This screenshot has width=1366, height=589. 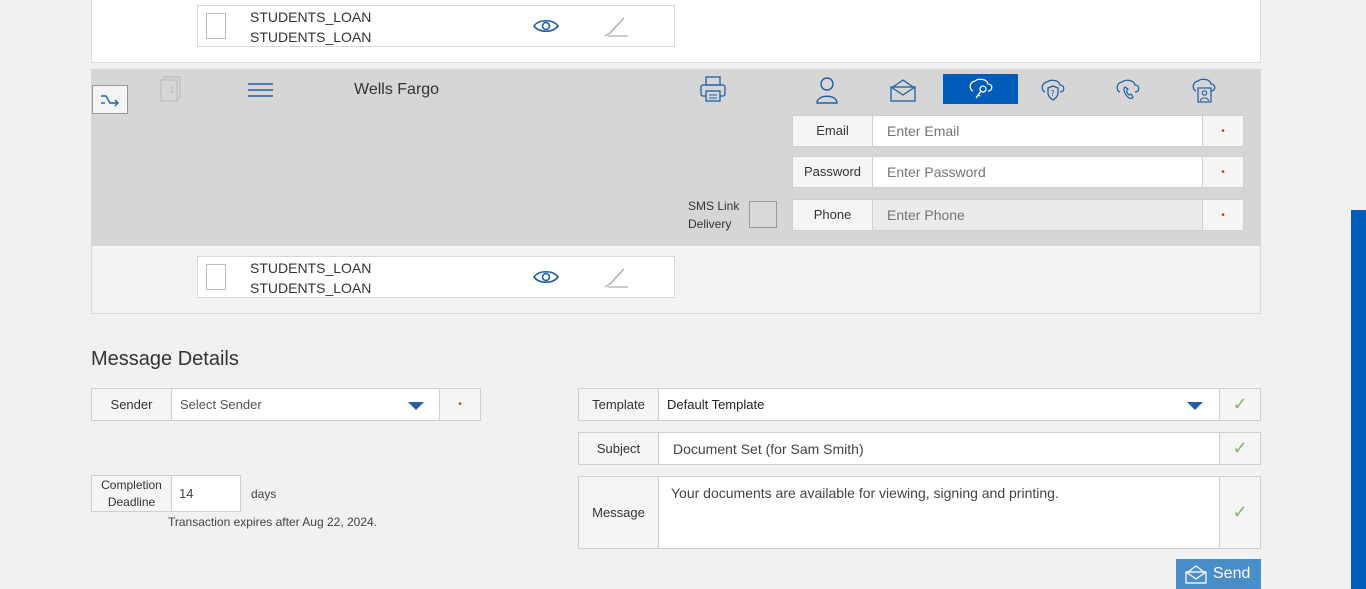 What do you see at coordinates (832, 131) in the screenshot?
I see `email-label: Email` at bounding box center [832, 131].